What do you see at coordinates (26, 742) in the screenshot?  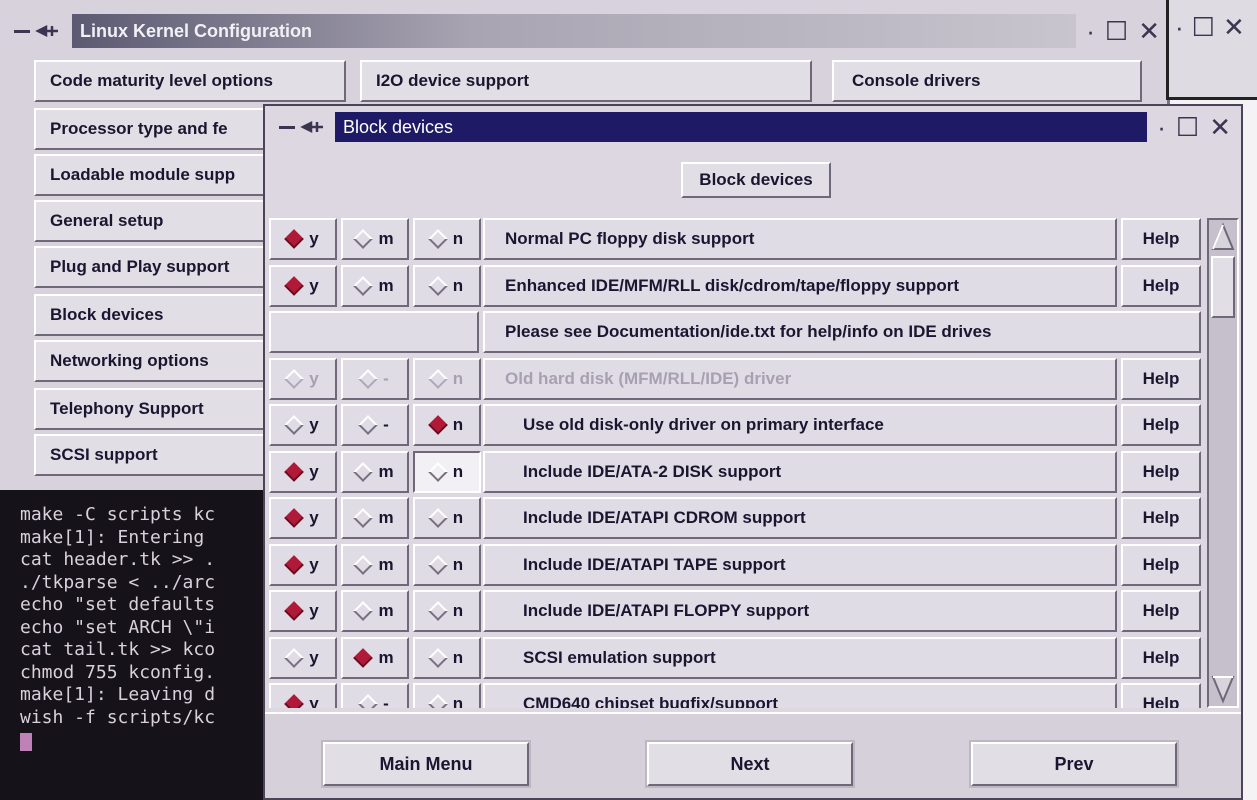 I see `terminal-cursor` at bounding box center [26, 742].